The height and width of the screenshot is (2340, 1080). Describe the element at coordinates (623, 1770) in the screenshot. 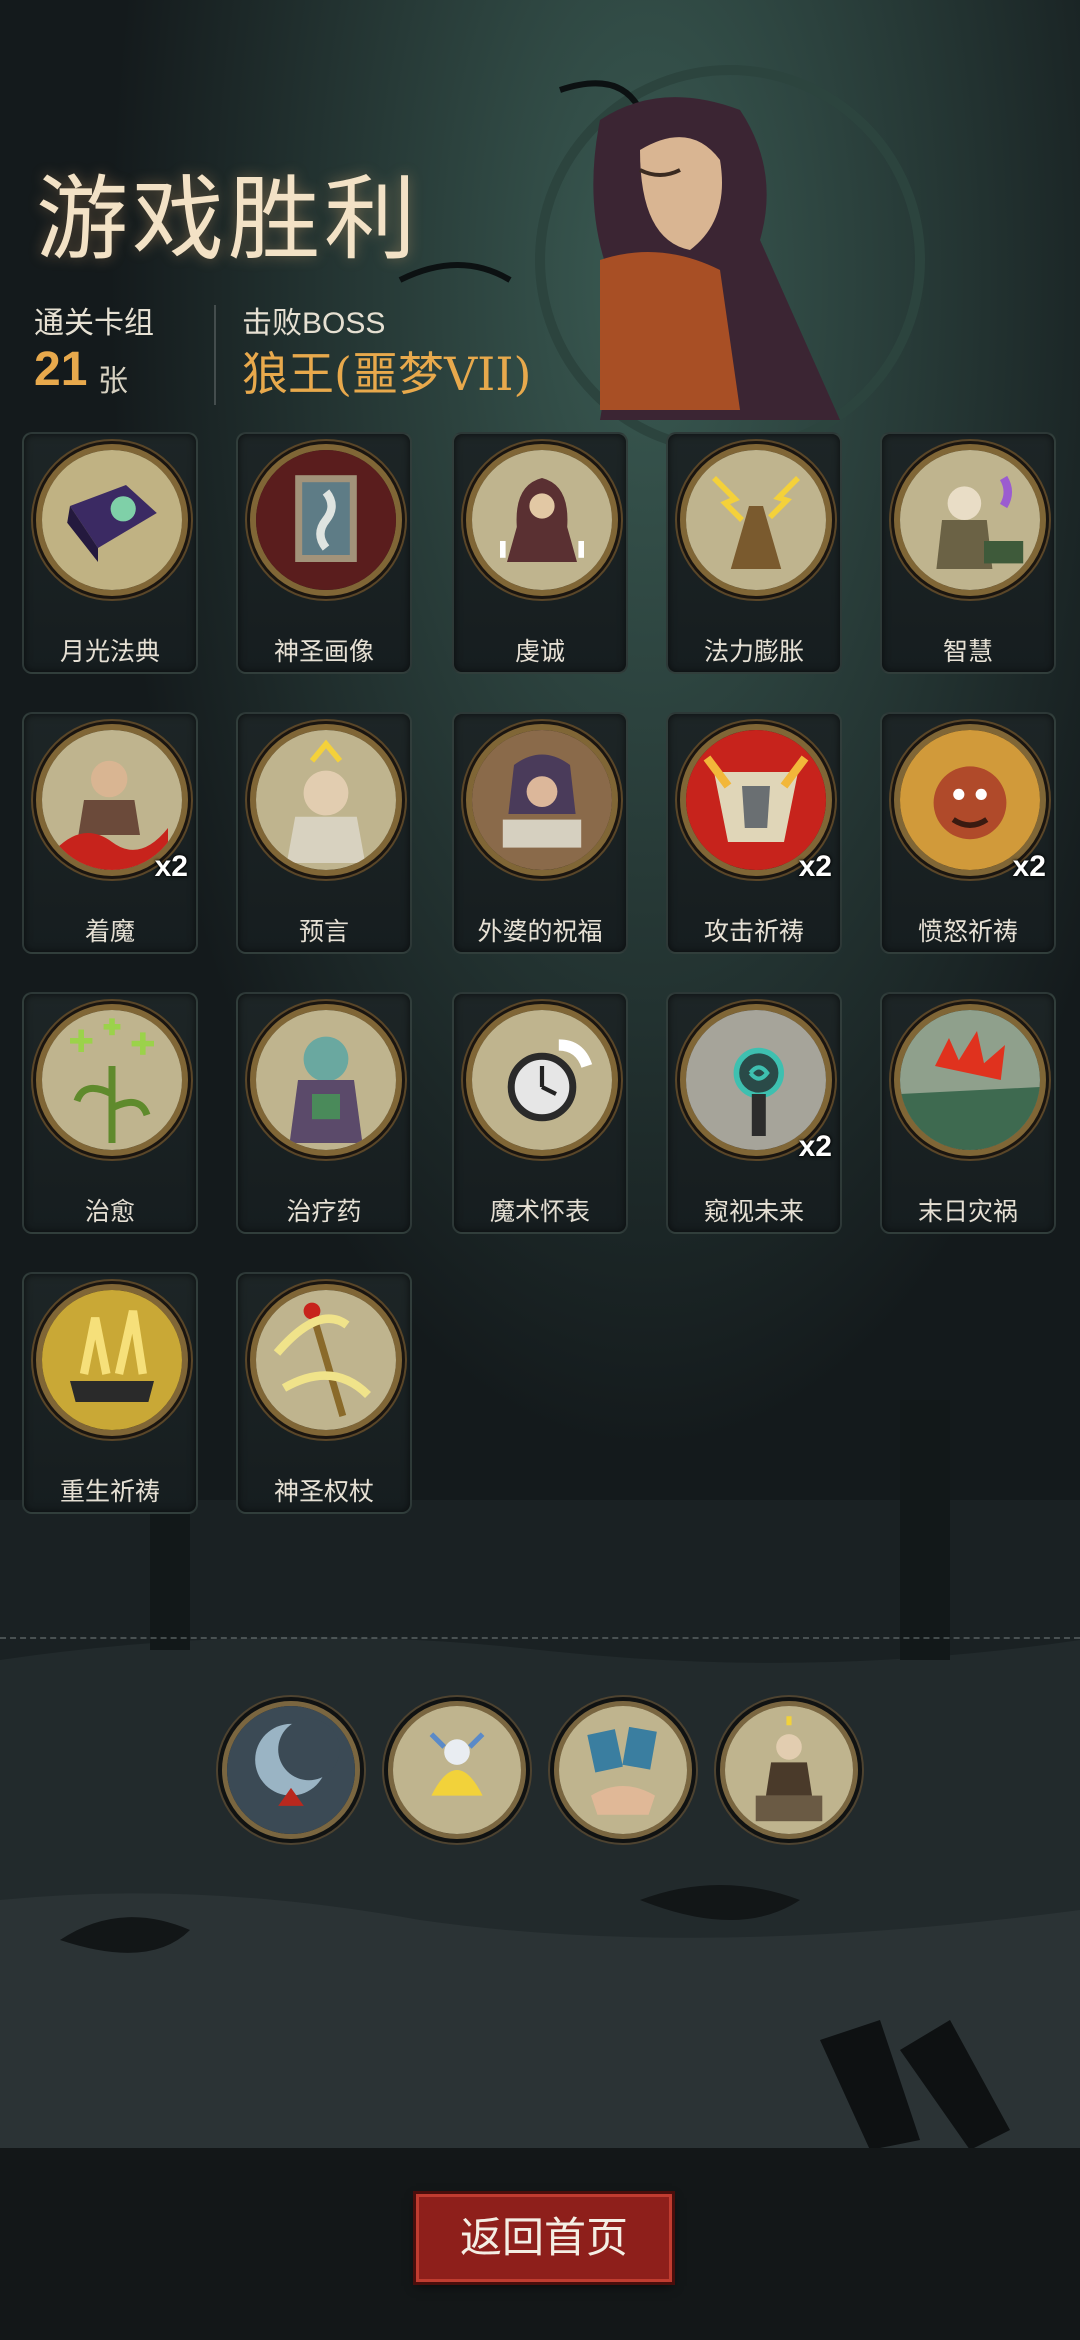

I see `card-hand-relic-icon` at that location.